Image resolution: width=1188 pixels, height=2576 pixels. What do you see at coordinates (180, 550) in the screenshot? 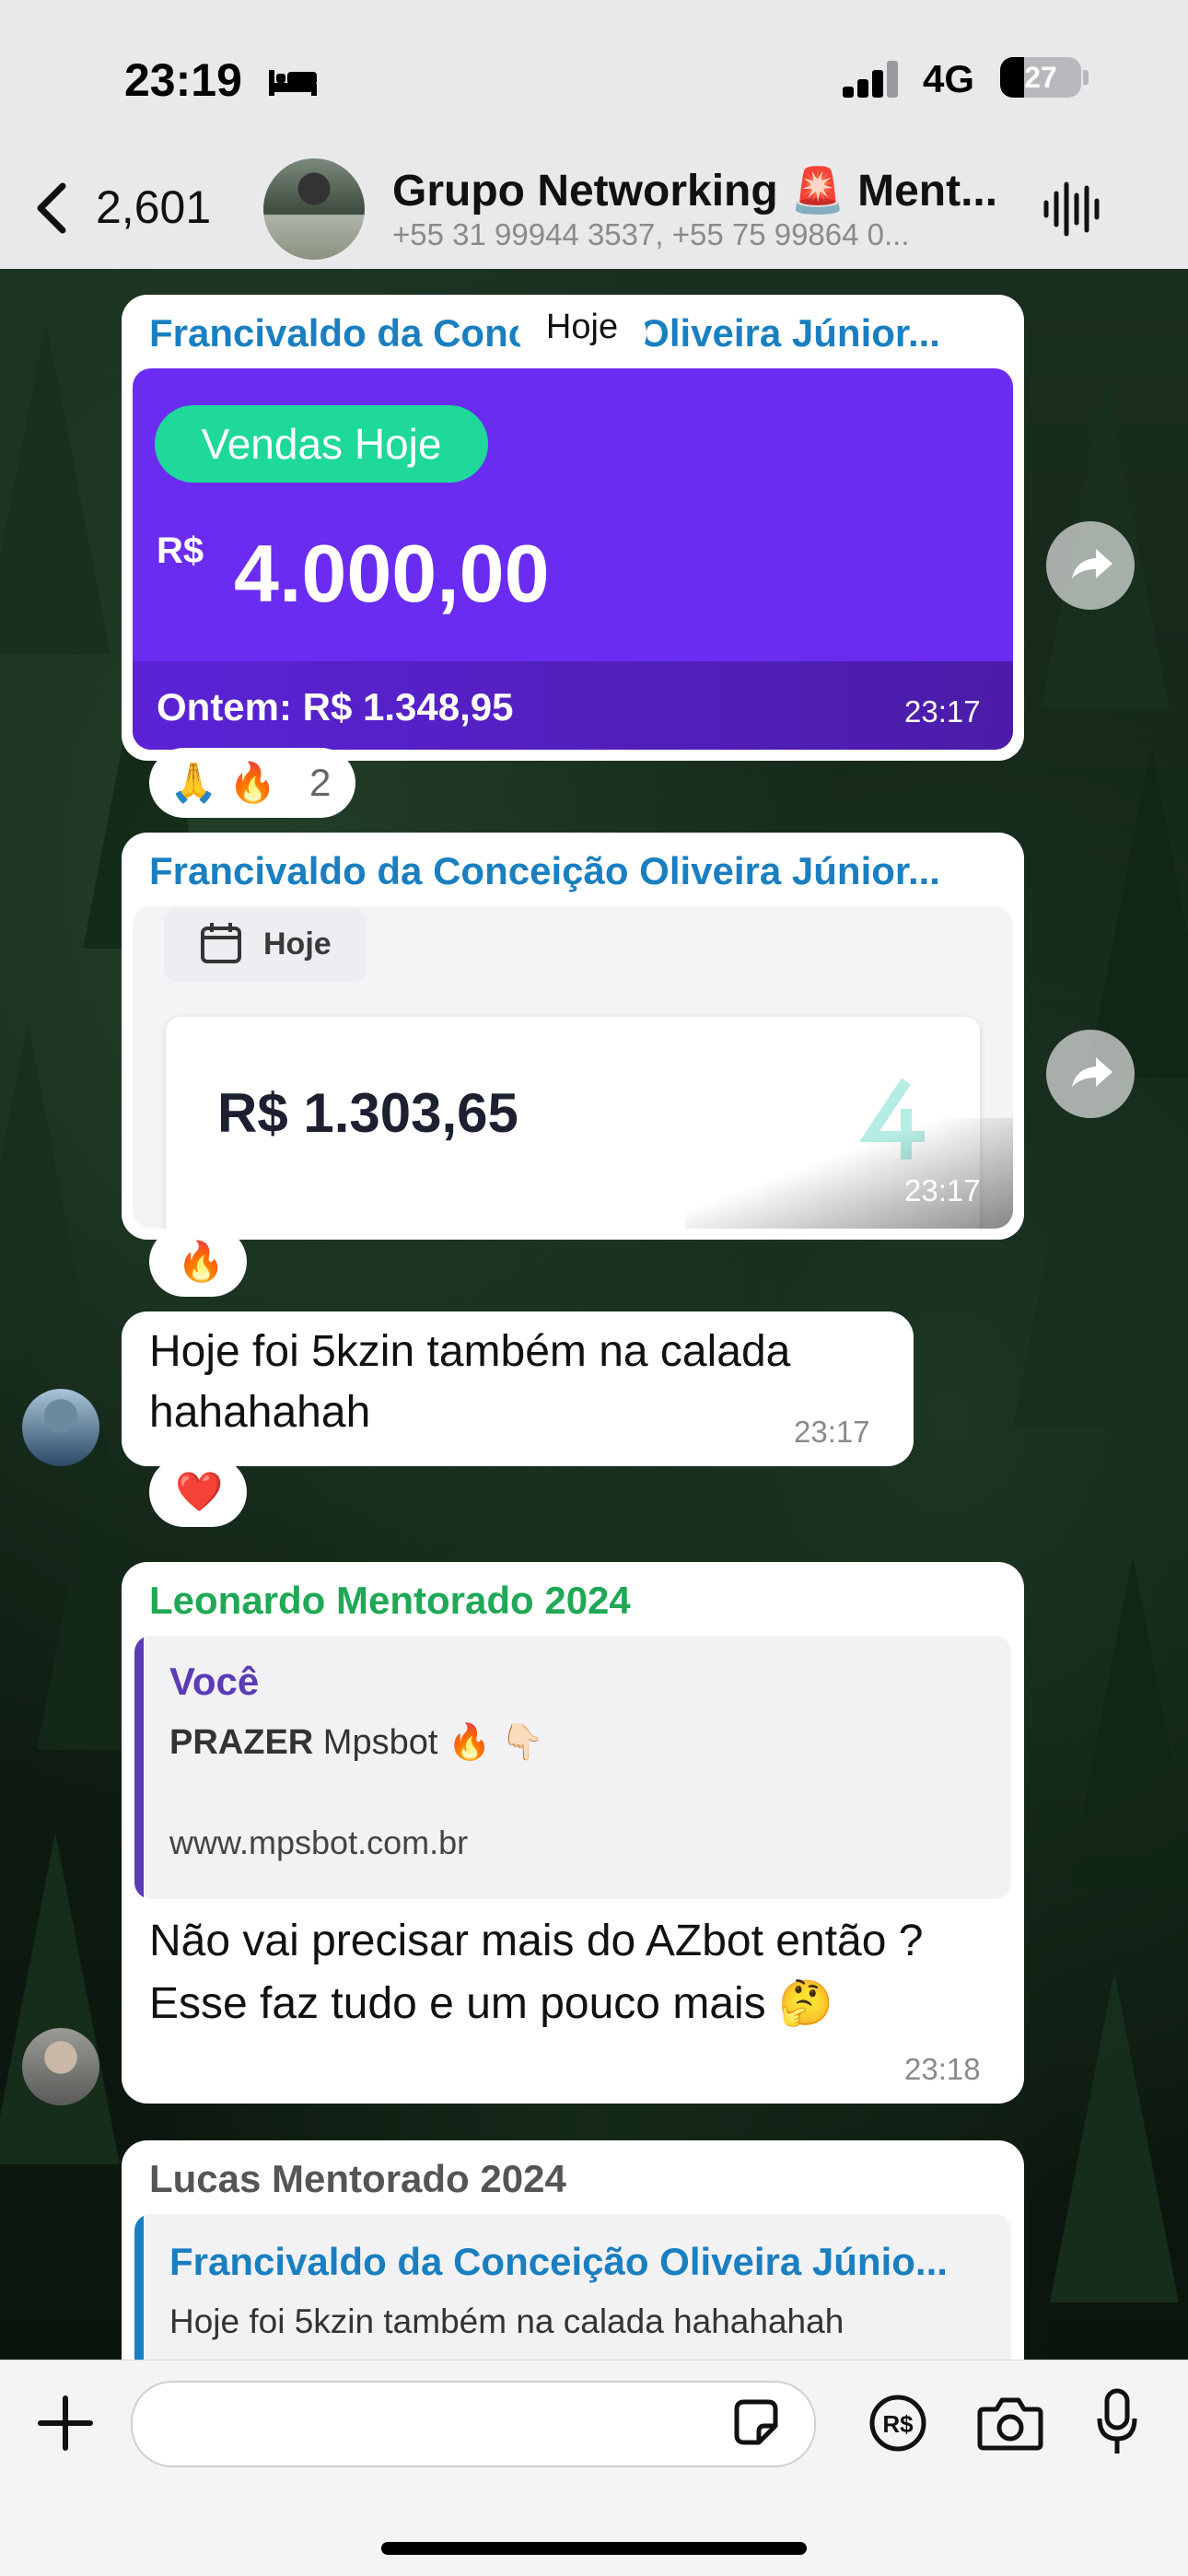
I see `currency-label: R$` at bounding box center [180, 550].